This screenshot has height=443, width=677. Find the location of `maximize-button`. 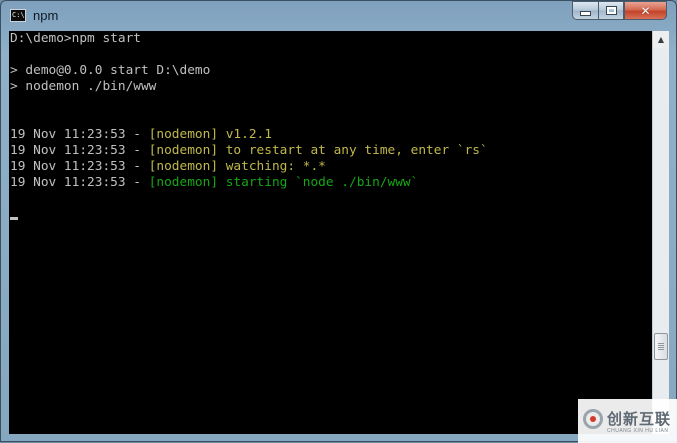

maximize-button is located at coordinates (611, 10).